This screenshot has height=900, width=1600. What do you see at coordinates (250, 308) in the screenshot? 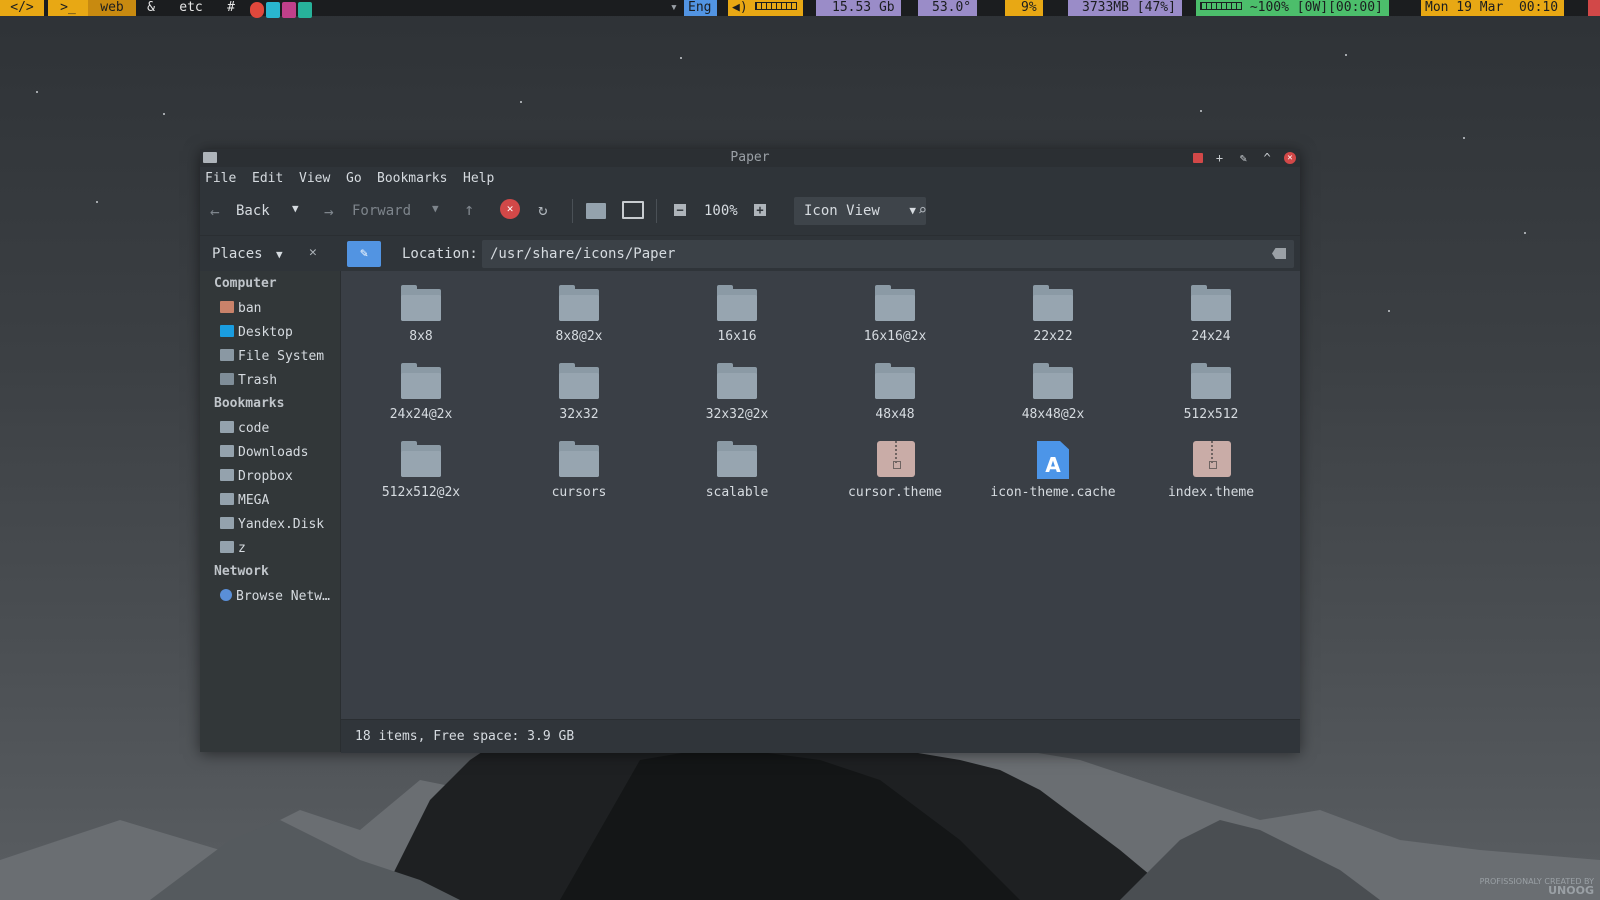
I see `sidebar-item-label: ban` at bounding box center [250, 308].